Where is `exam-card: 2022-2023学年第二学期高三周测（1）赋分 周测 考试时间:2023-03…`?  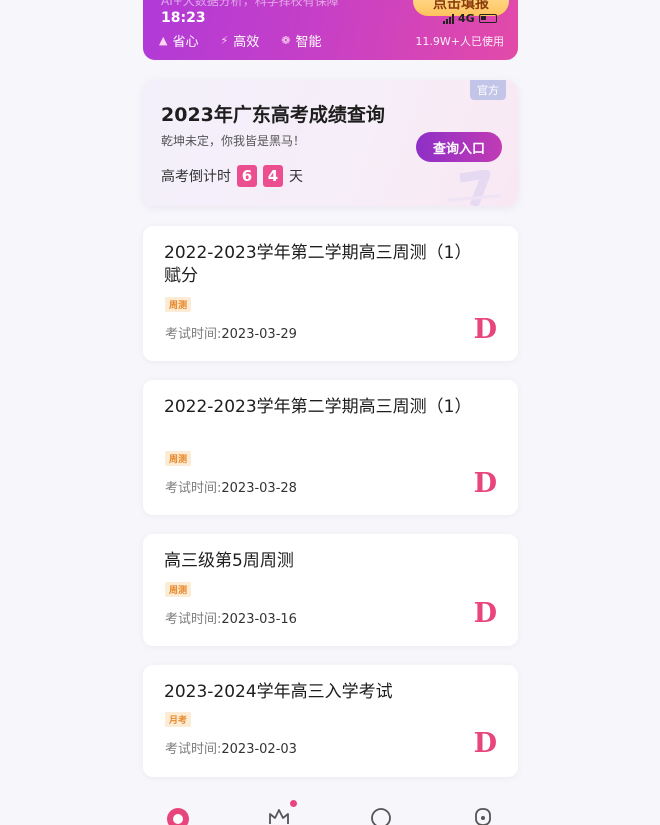 exam-card: 2022-2023学年第二学期高三周测（1）赋分 周测 考试时间:2023-03… is located at coordinates (330, 293).